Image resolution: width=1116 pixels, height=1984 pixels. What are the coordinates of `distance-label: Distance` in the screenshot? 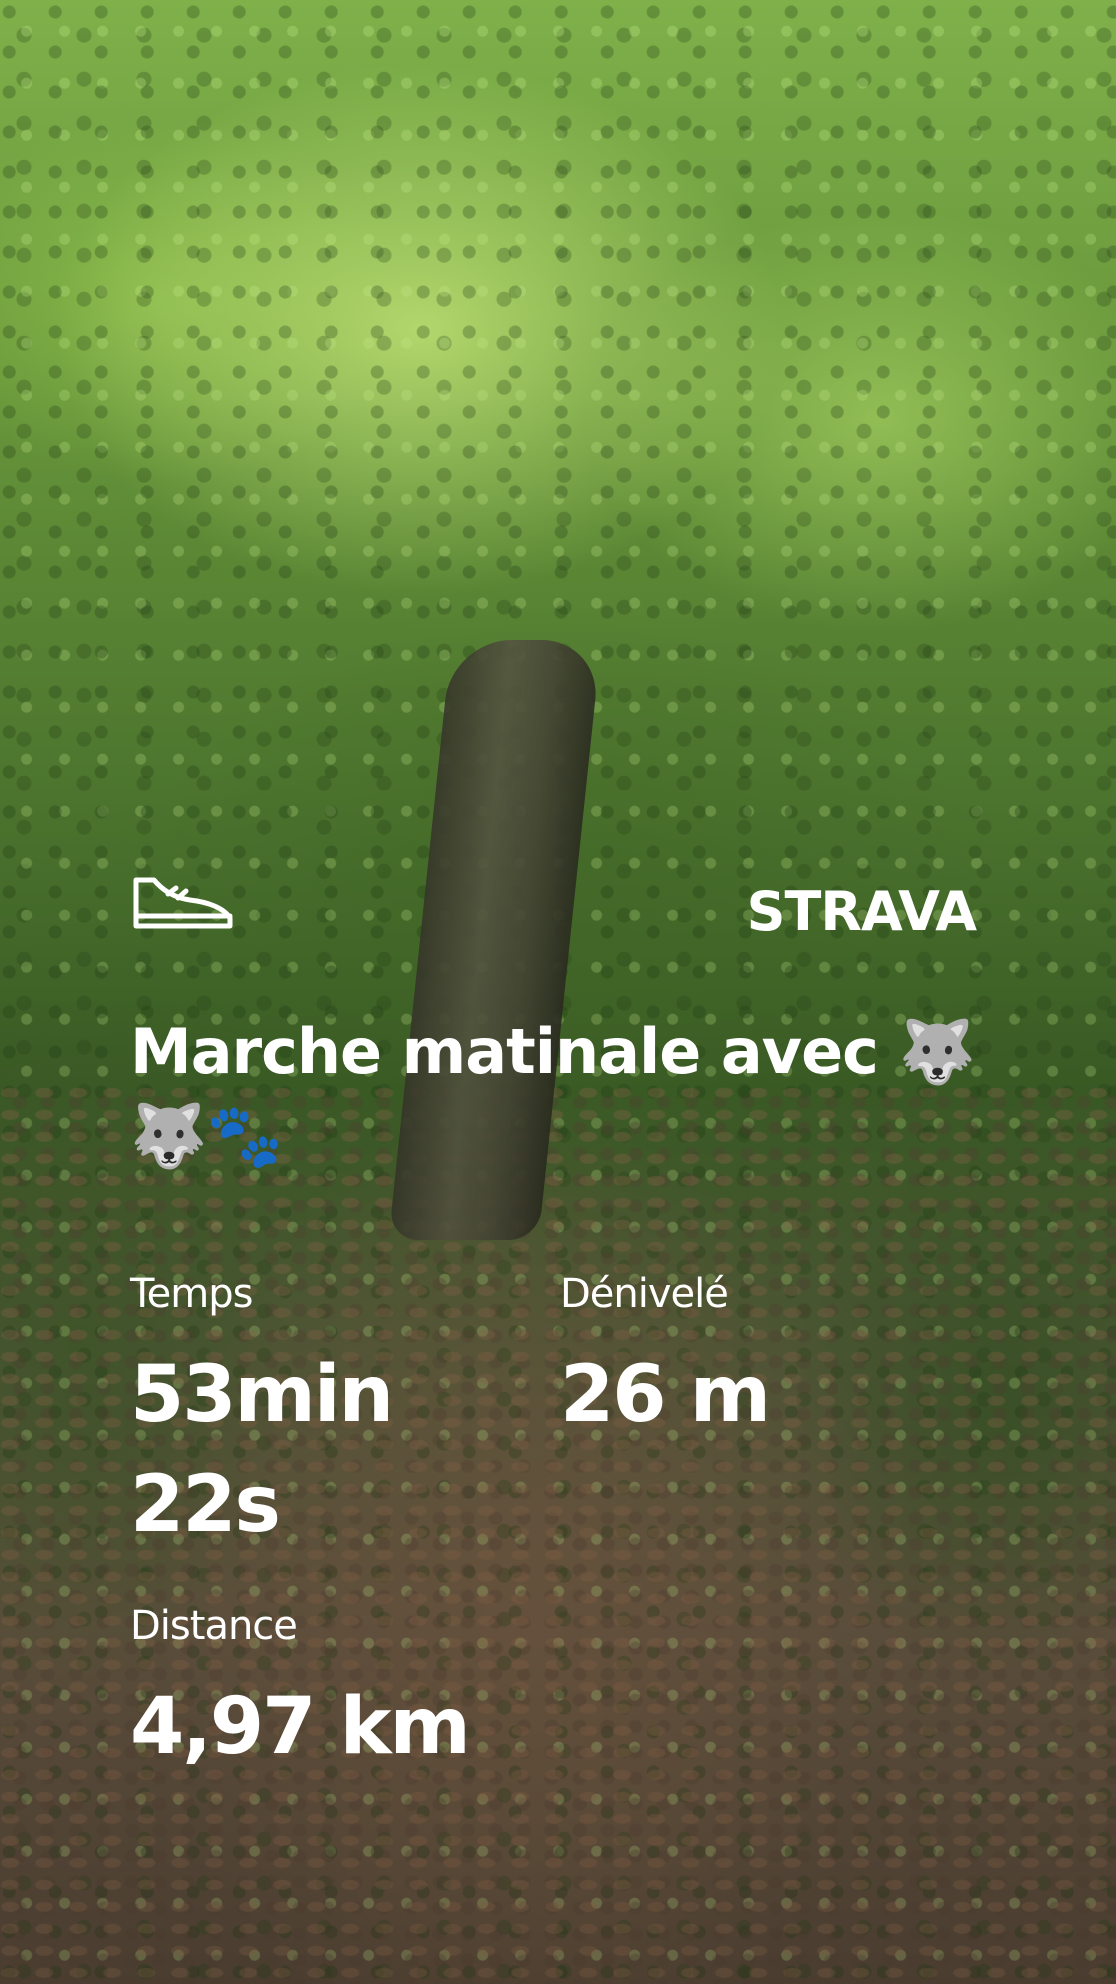 It's located at (214, 1626).